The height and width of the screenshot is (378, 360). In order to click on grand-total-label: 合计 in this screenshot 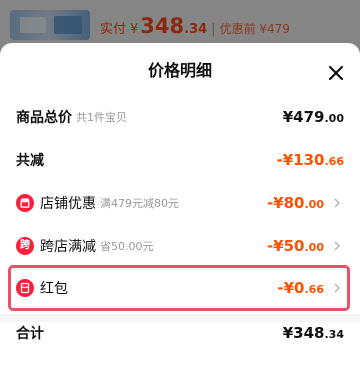, I will do `click(30, 334)`.